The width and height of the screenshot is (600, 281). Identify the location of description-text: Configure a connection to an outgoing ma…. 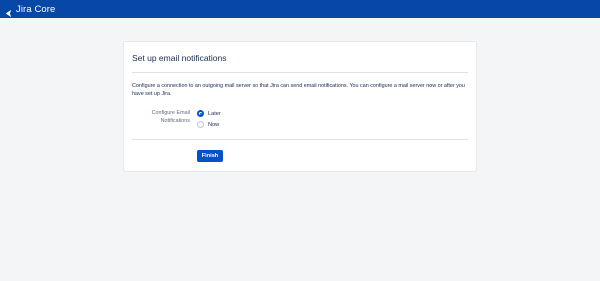
(298, 90).